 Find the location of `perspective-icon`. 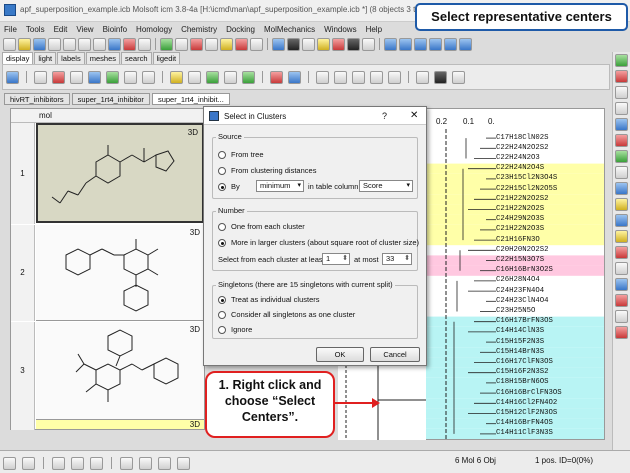

perspective-icon is located at coordinates (308, 44).